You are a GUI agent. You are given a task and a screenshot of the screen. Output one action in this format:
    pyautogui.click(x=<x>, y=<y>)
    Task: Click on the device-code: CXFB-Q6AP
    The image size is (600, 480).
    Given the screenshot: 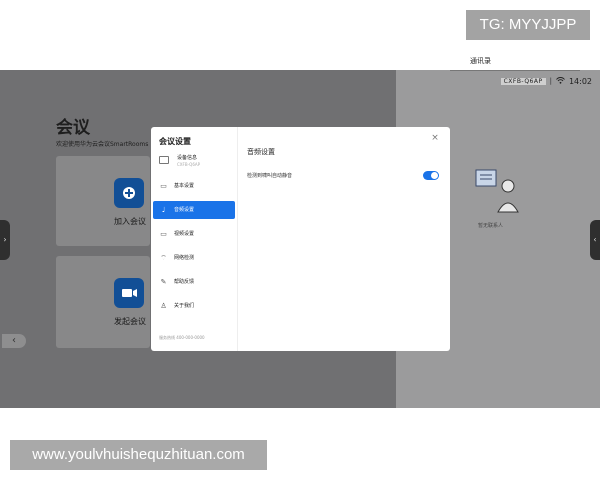 What is the action you would take?
    pyautogui.click(x=523, y=81)
    